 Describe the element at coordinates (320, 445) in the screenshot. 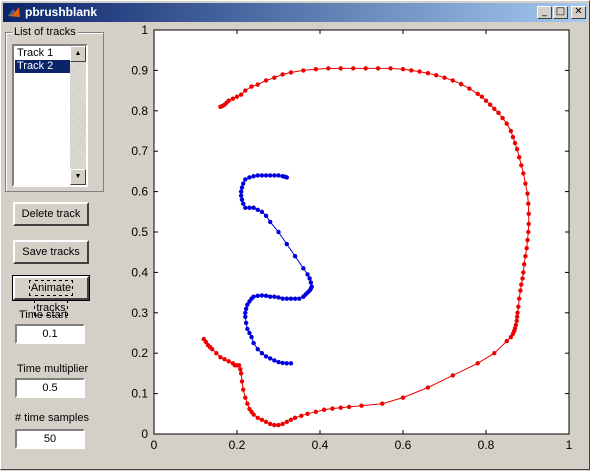

I see `x-tick-label: 0.4` at that location.